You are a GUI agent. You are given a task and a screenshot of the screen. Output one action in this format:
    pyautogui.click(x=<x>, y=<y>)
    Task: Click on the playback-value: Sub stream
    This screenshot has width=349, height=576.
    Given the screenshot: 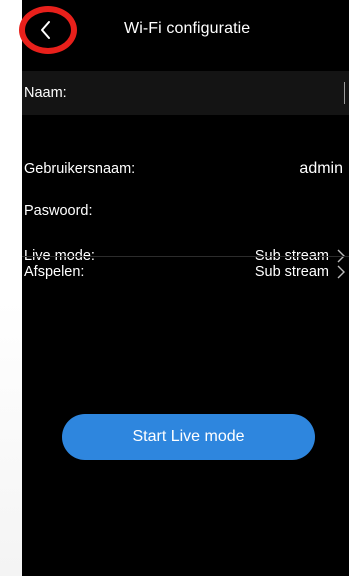 What is the action you would take?
    pyautogui.click(x=291, y=272)
    